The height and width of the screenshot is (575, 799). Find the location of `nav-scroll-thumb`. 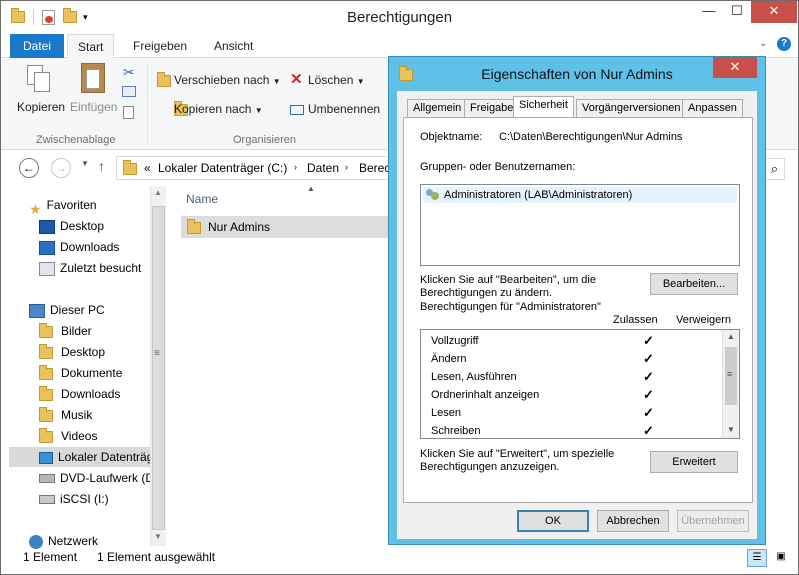

nav-scroll-thumb is located at coordinates (158, 368).